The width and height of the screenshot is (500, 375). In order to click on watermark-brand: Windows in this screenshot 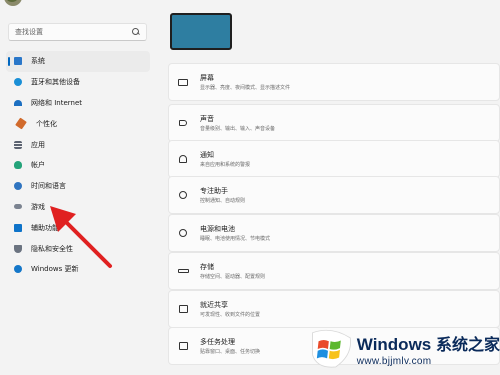, I will do `click(394, 344)`.